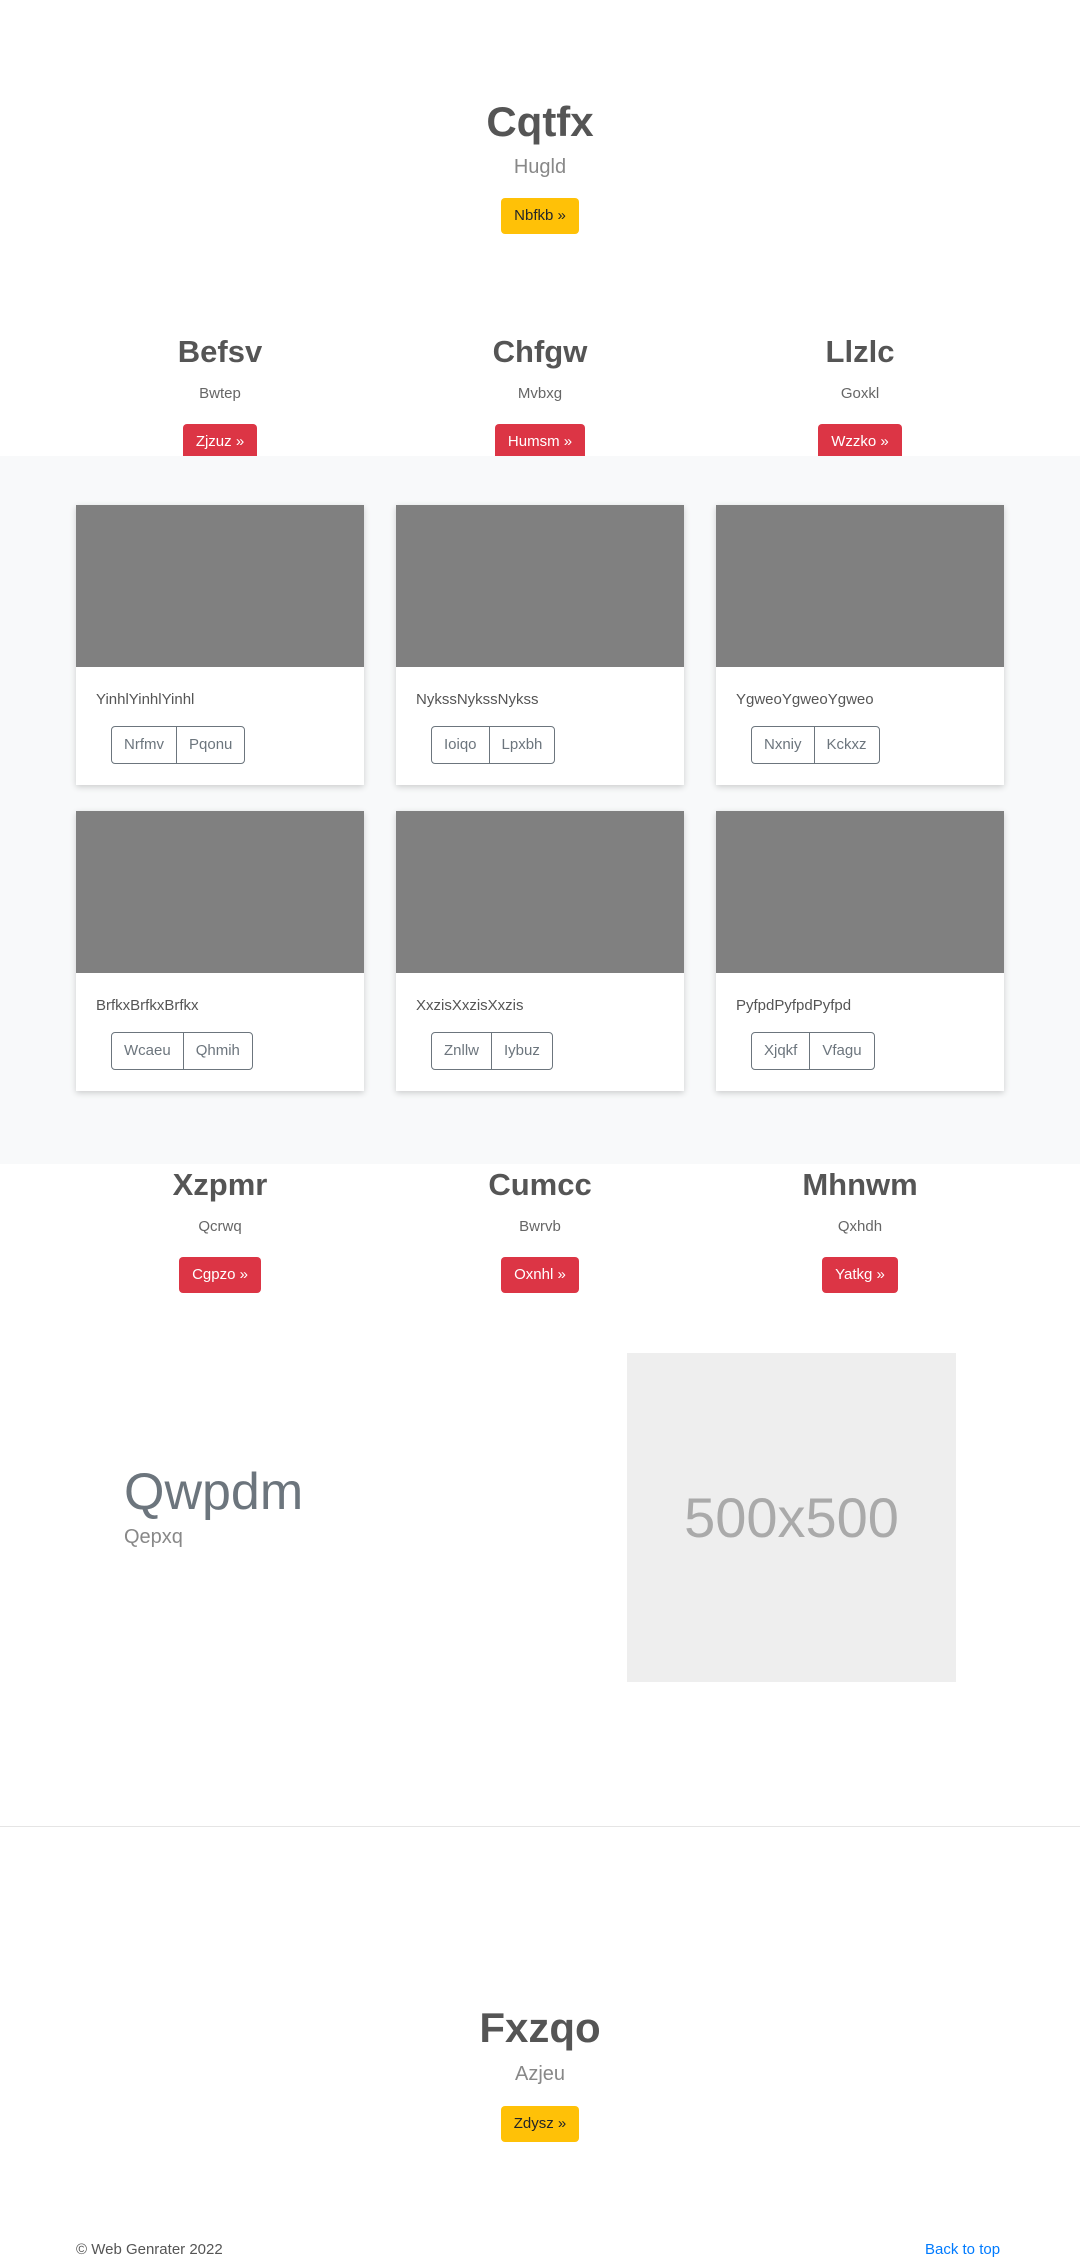 The width and height of the screenshot is (1080, 2263). What do you see at coordinates (540, 442) in the screenshot?
I see `feature-button: Humsm »` at bounding box center [540, 442].